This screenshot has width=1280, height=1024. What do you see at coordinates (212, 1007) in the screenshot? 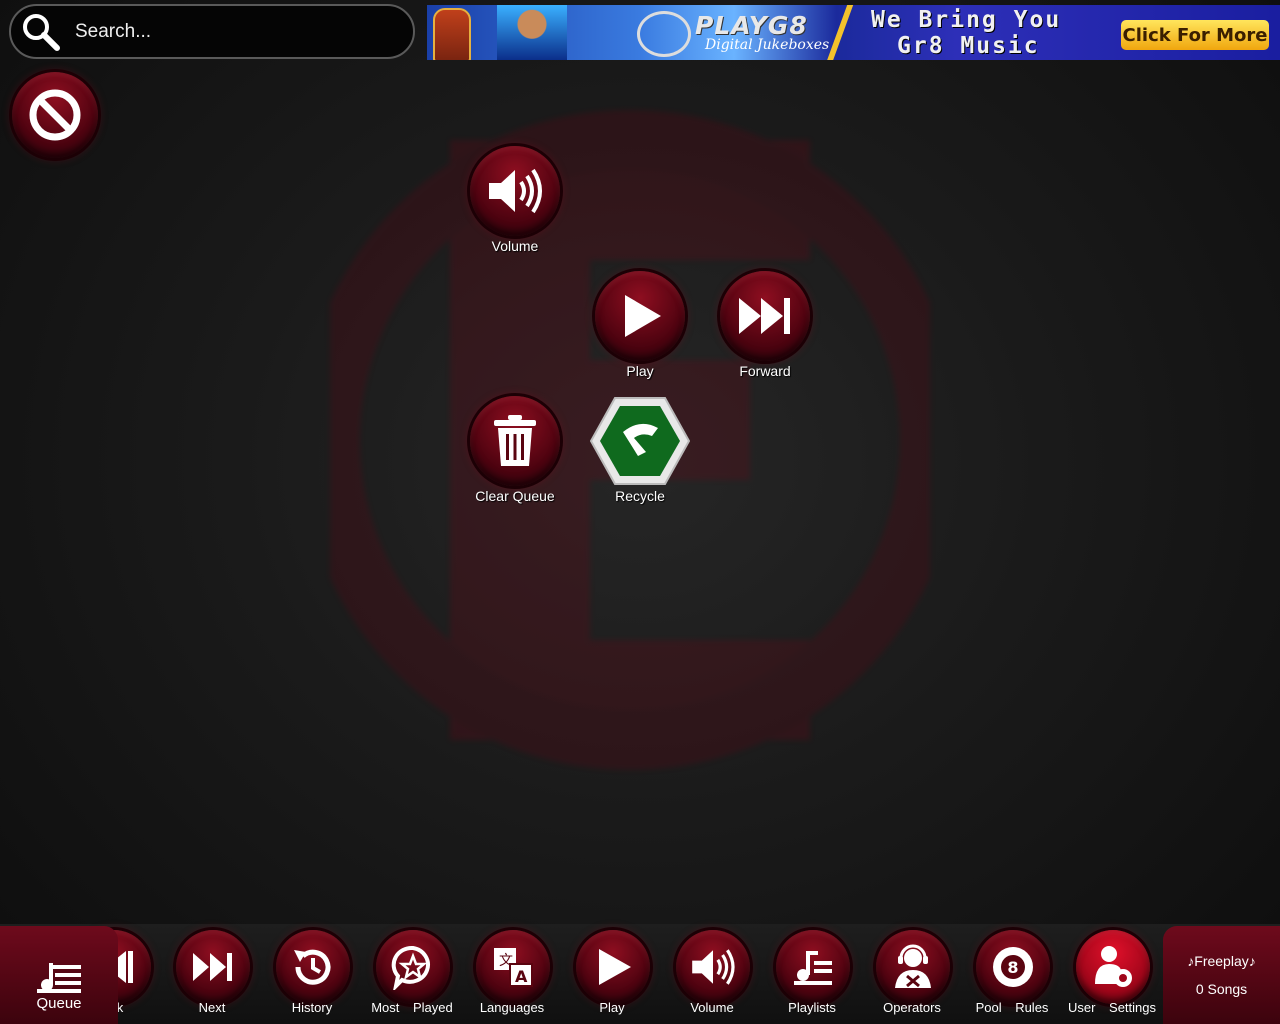
I see `next-label: Next` at bounding box center [212, 1007].